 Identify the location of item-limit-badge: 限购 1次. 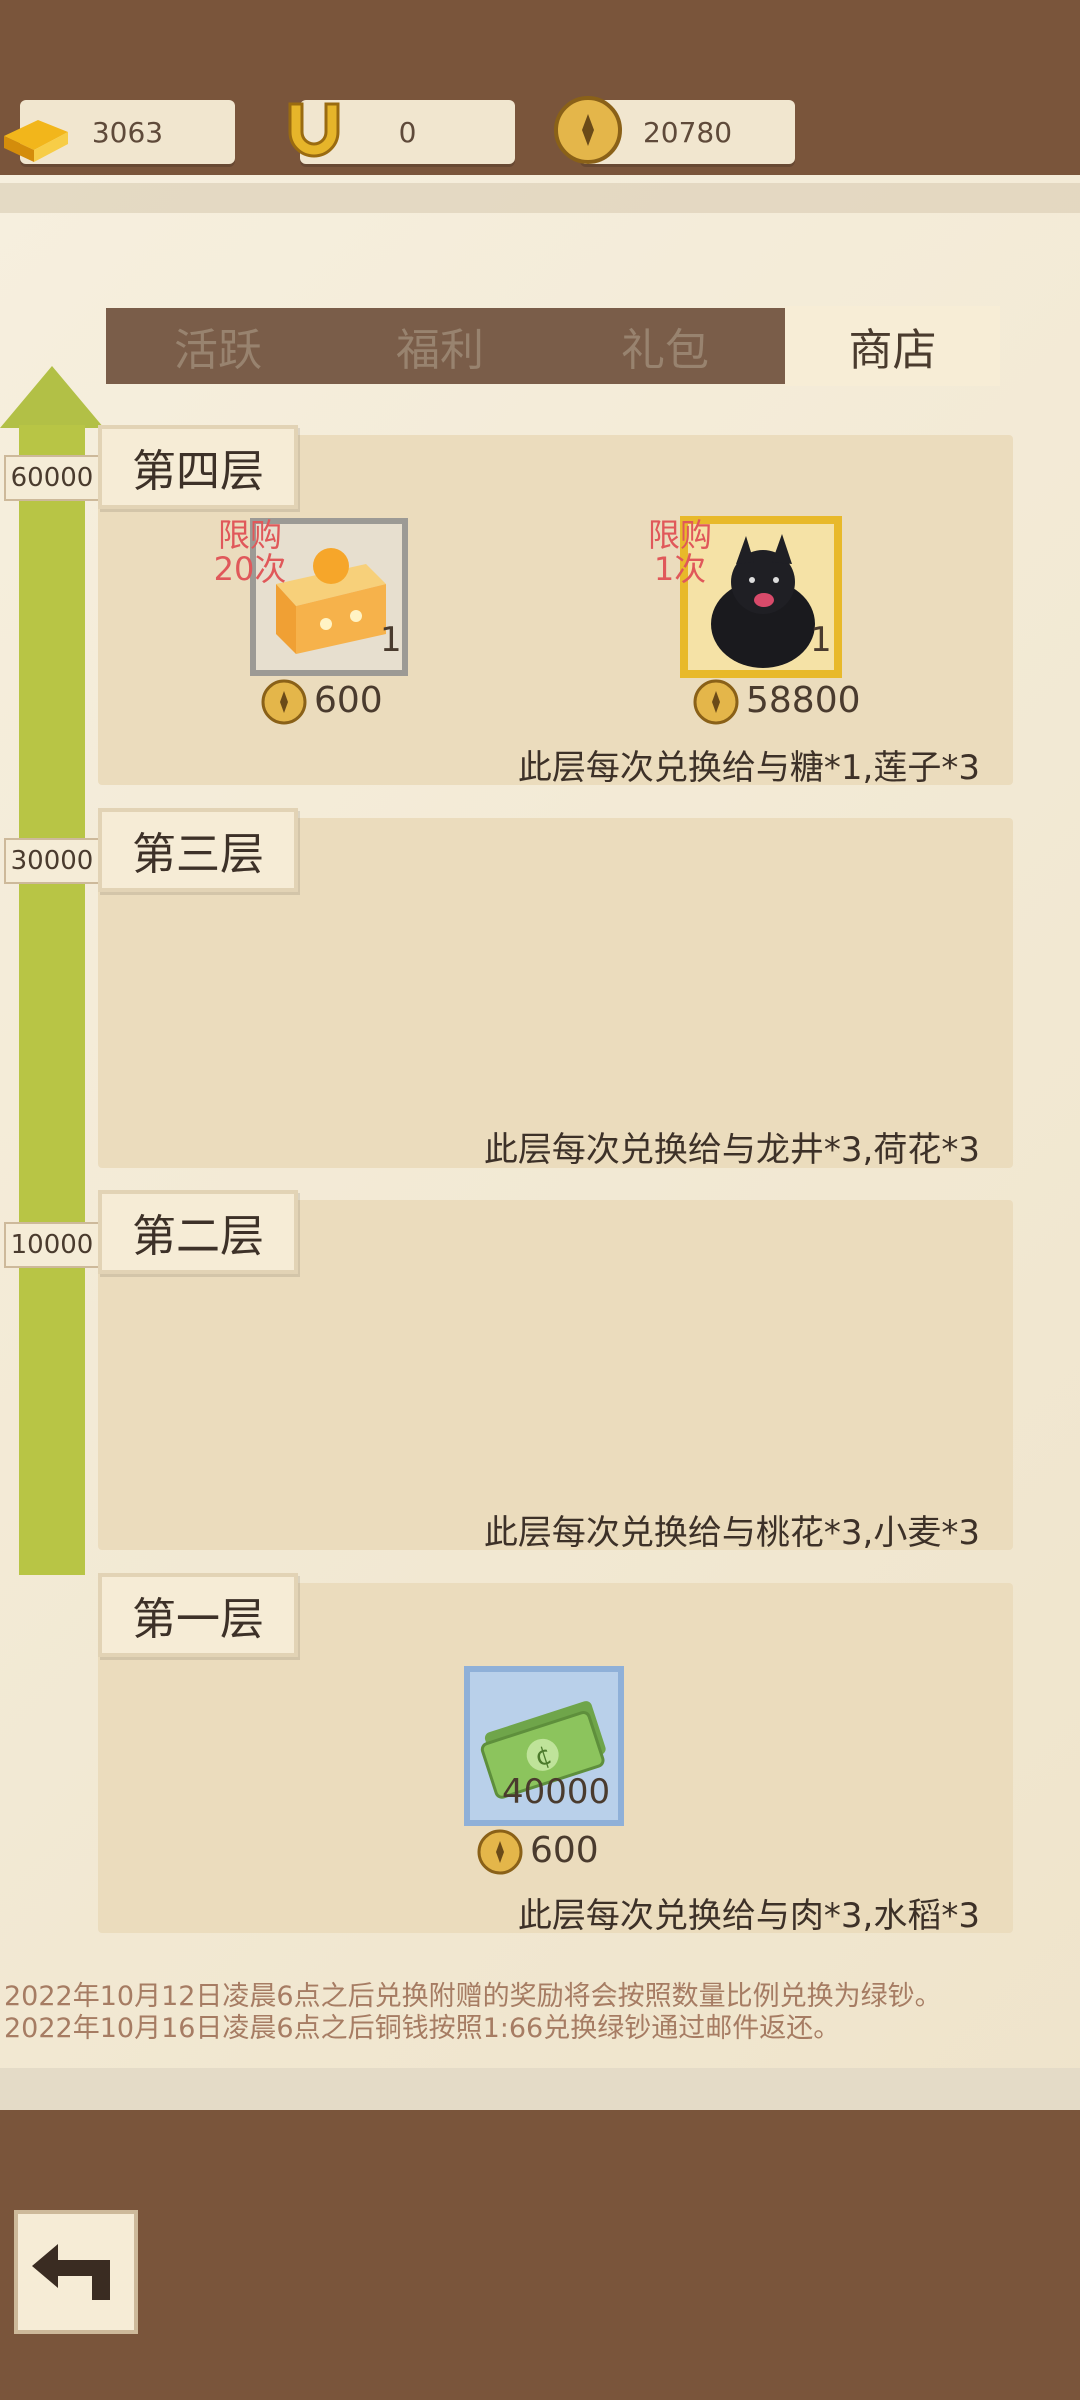
(680, 552).